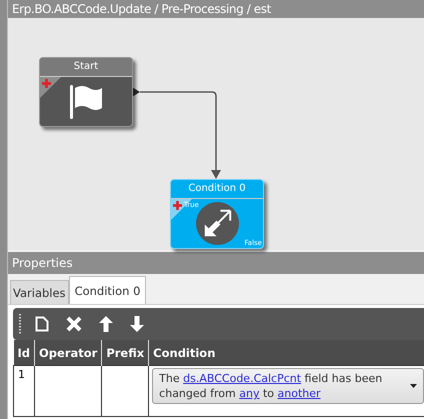 The height and width of the screenshot is (419, 424). What do you see at coordinates (125, 353) in the screenshot?
I see `column-header: Prefix` at bounding box center [125, 353].